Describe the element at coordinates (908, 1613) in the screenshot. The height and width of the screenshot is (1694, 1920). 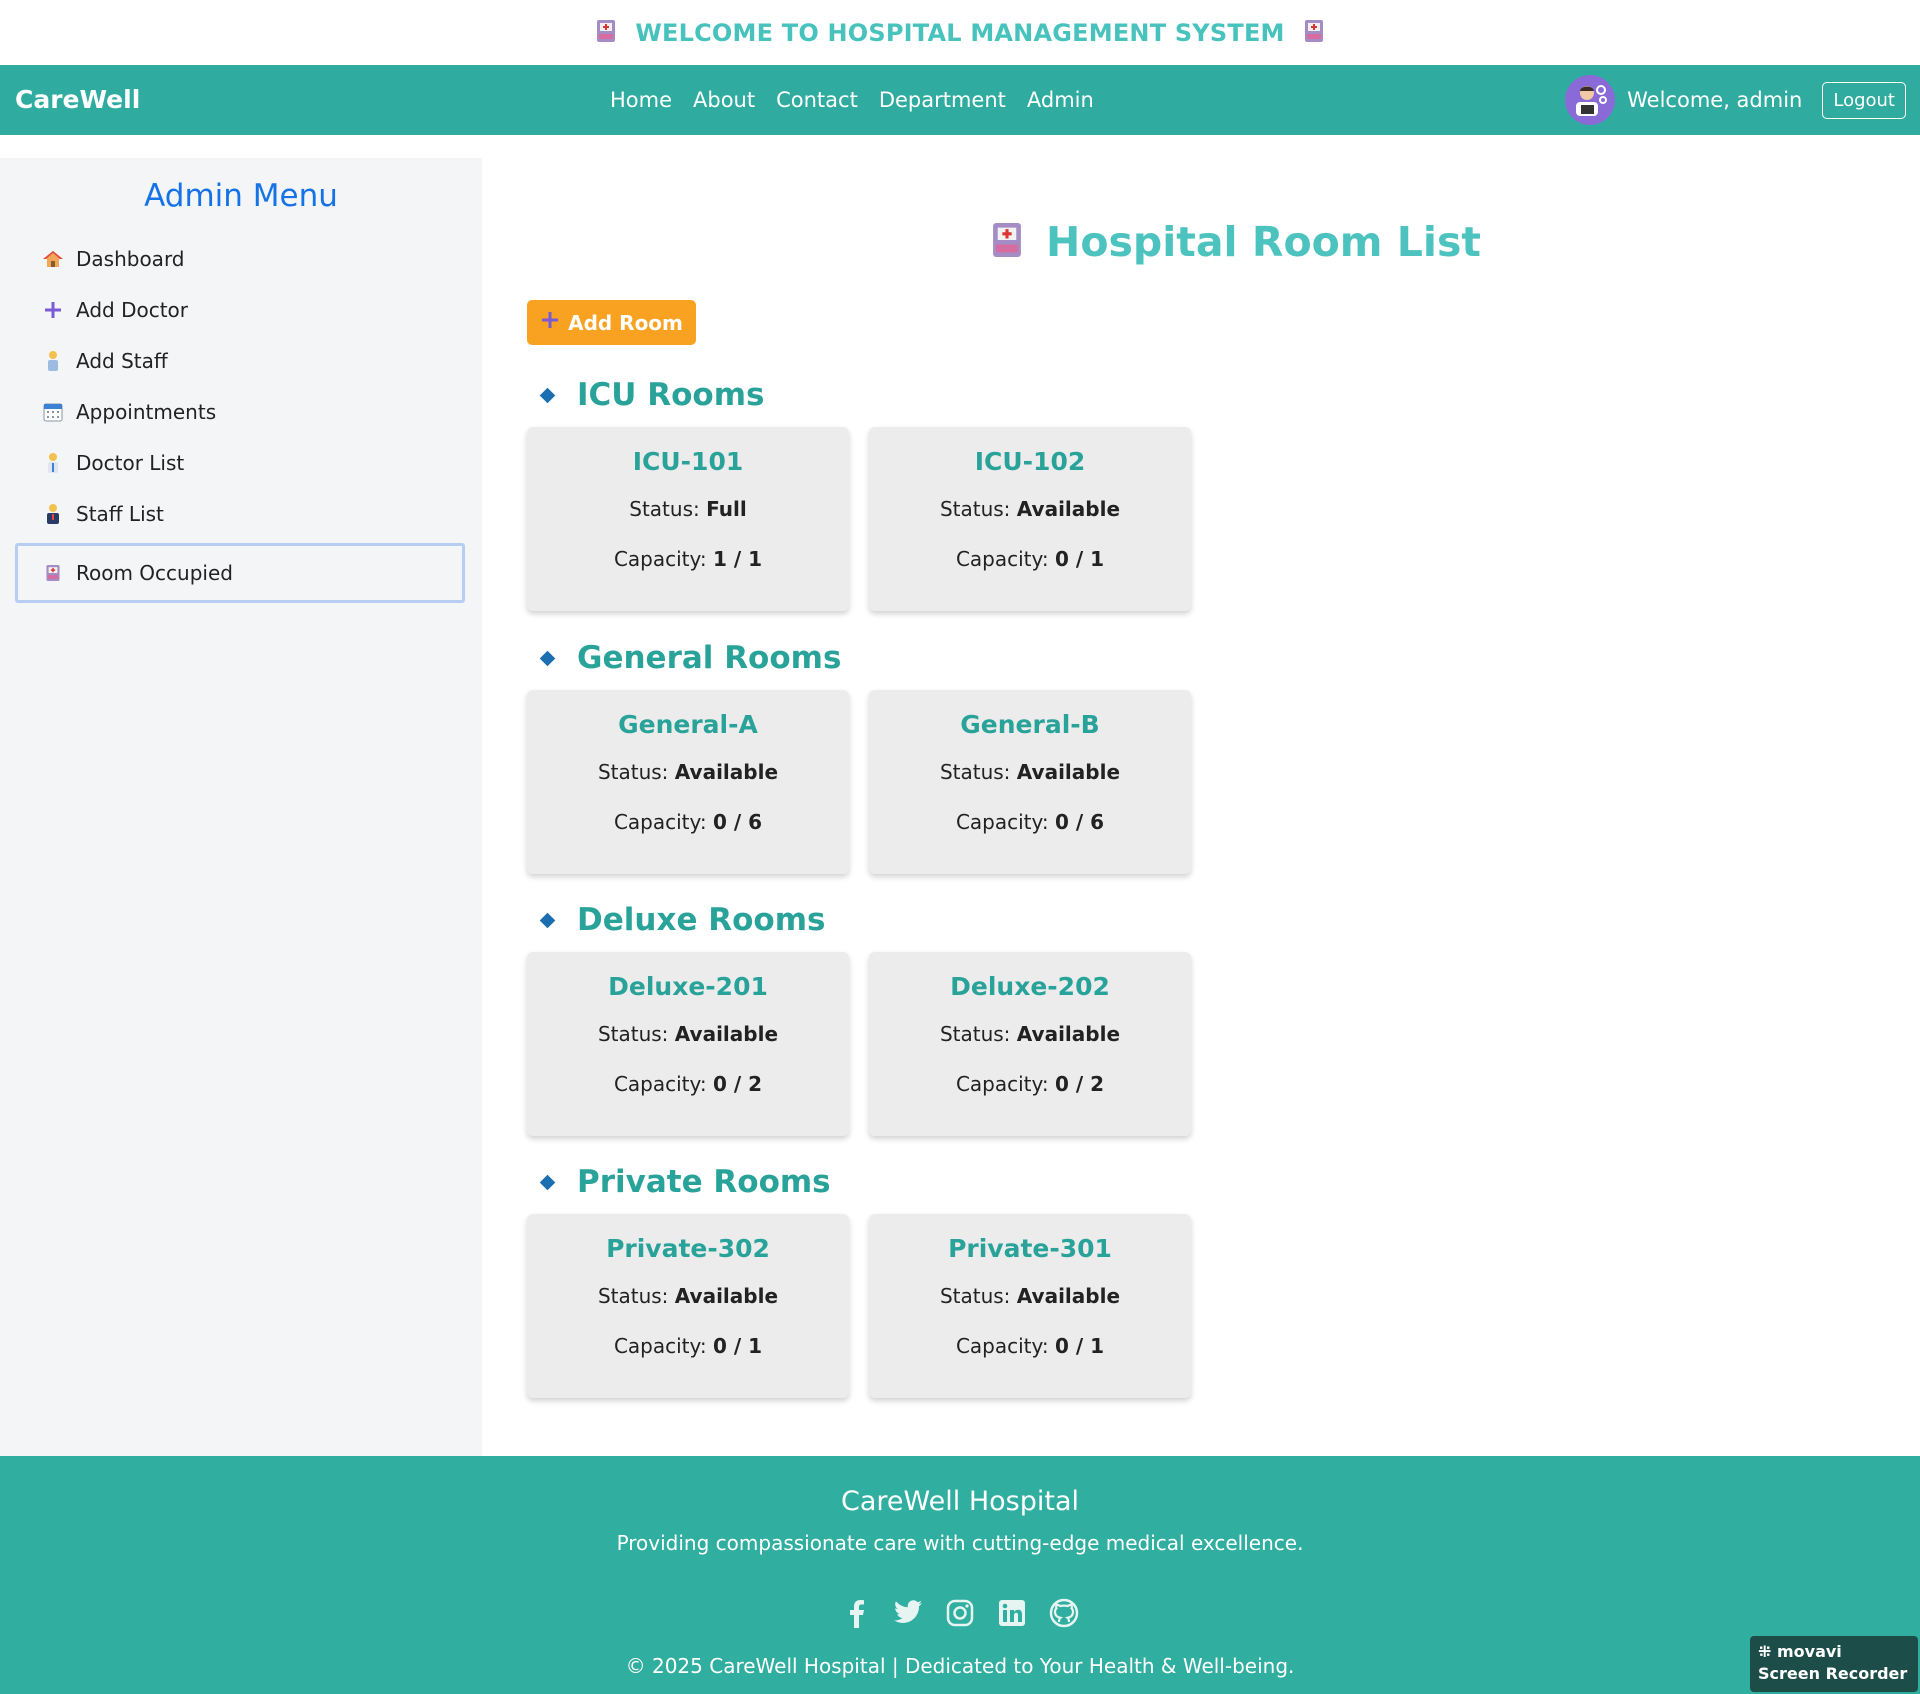
I see `twitter-icon` at that location.